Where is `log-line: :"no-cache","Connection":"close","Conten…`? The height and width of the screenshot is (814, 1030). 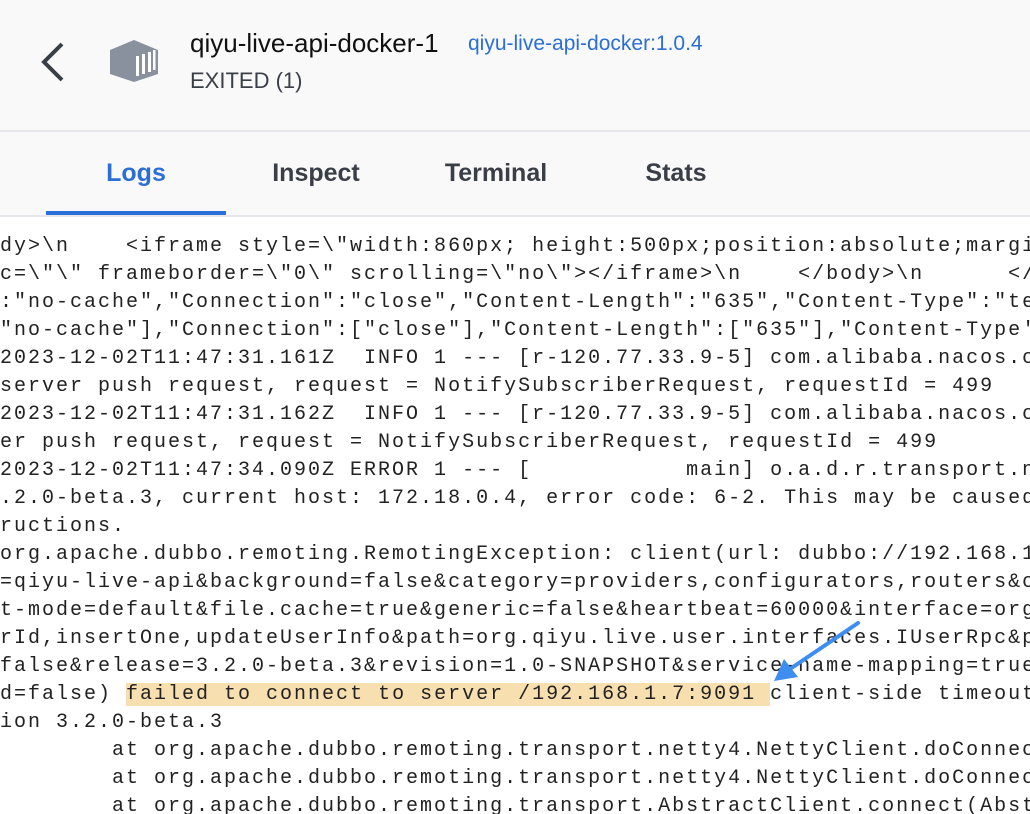
log-line: :"no-cache","Connection":"close","Conten… is located at coordinates (515, 302).